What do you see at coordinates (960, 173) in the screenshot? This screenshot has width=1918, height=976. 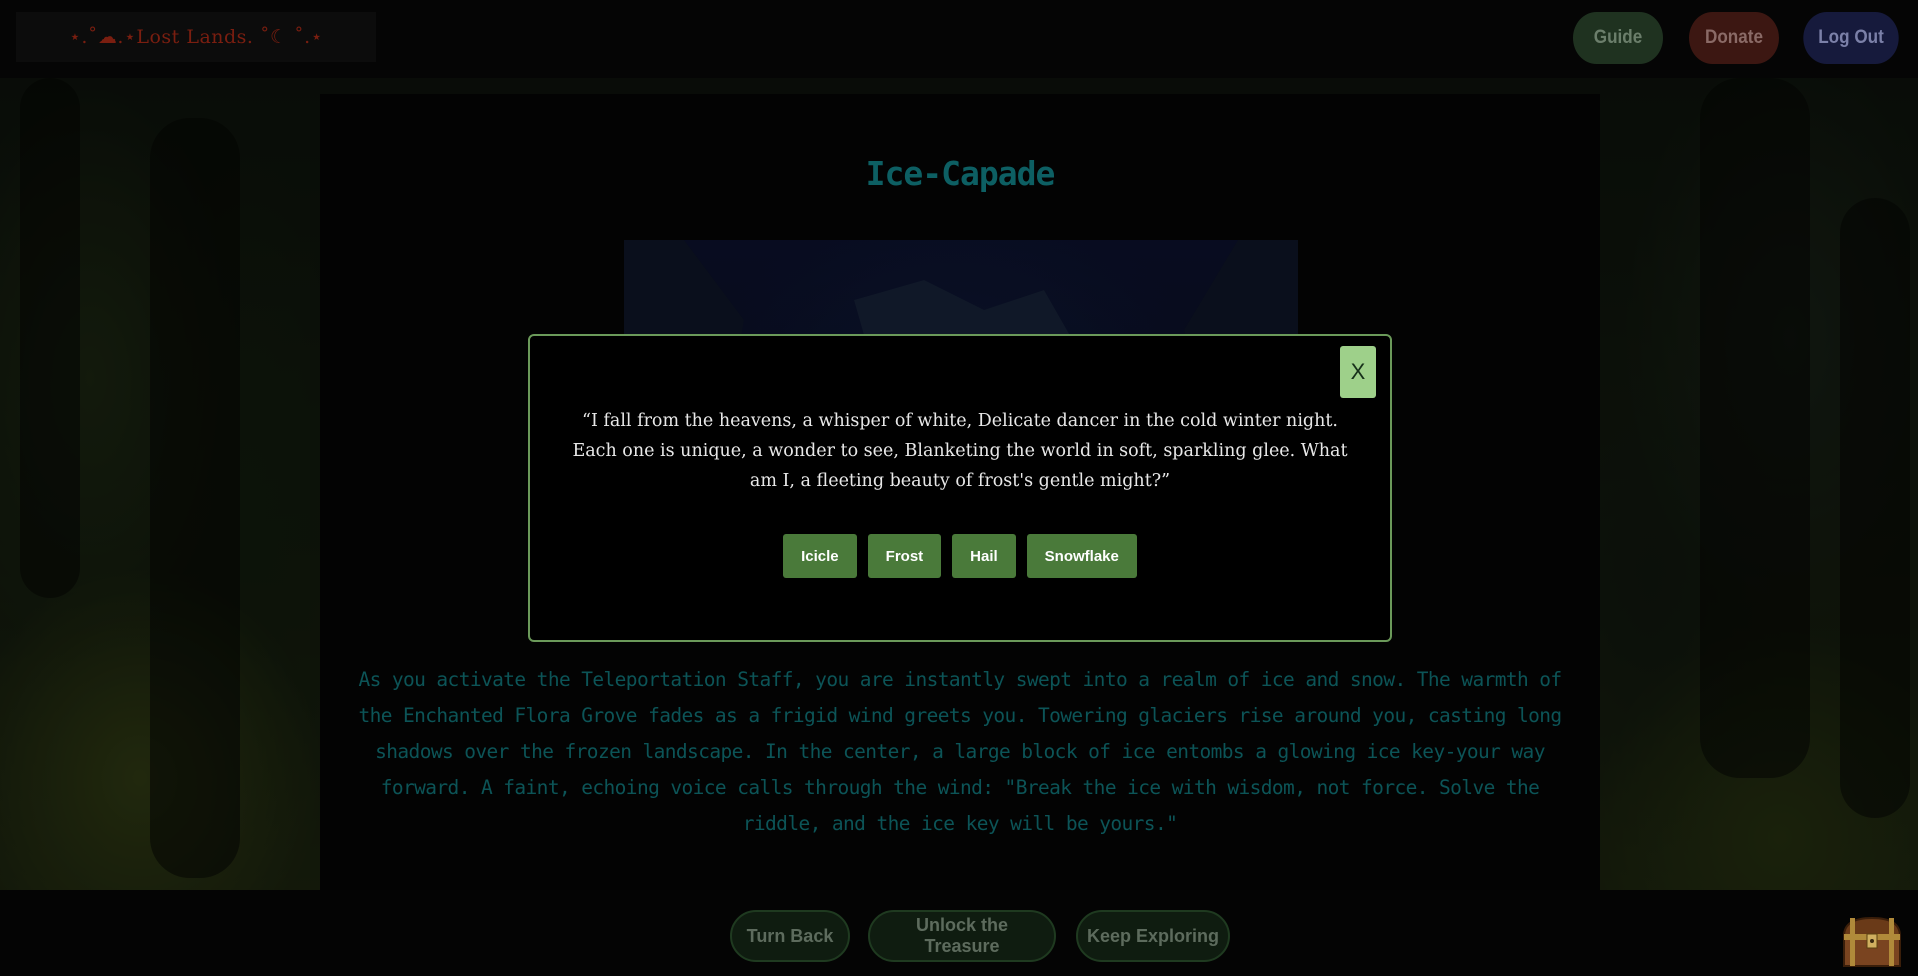 I see `page-title: Ice-Capade` at bounding box center [960, 173].